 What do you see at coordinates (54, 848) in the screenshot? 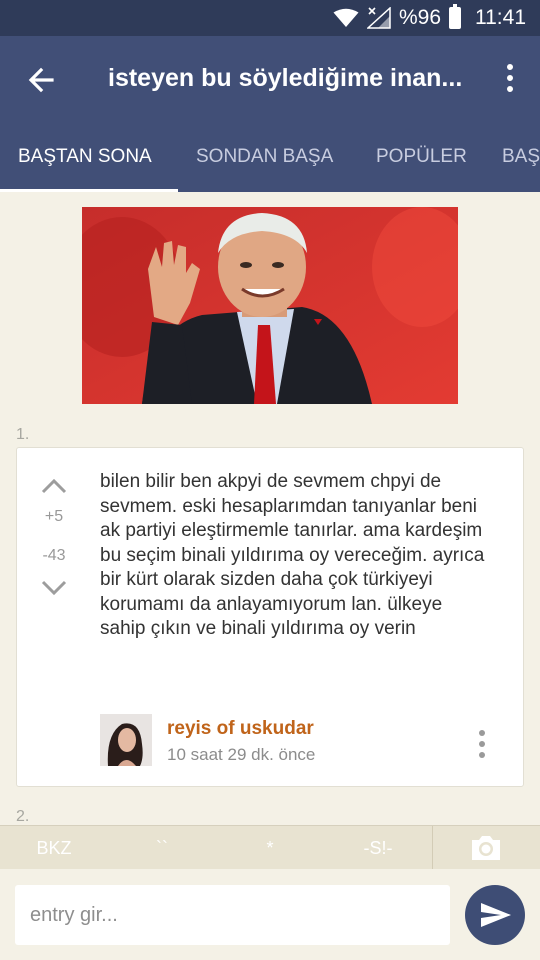
I see `bkz-button: BKZ` at bounding box center [54, 848].